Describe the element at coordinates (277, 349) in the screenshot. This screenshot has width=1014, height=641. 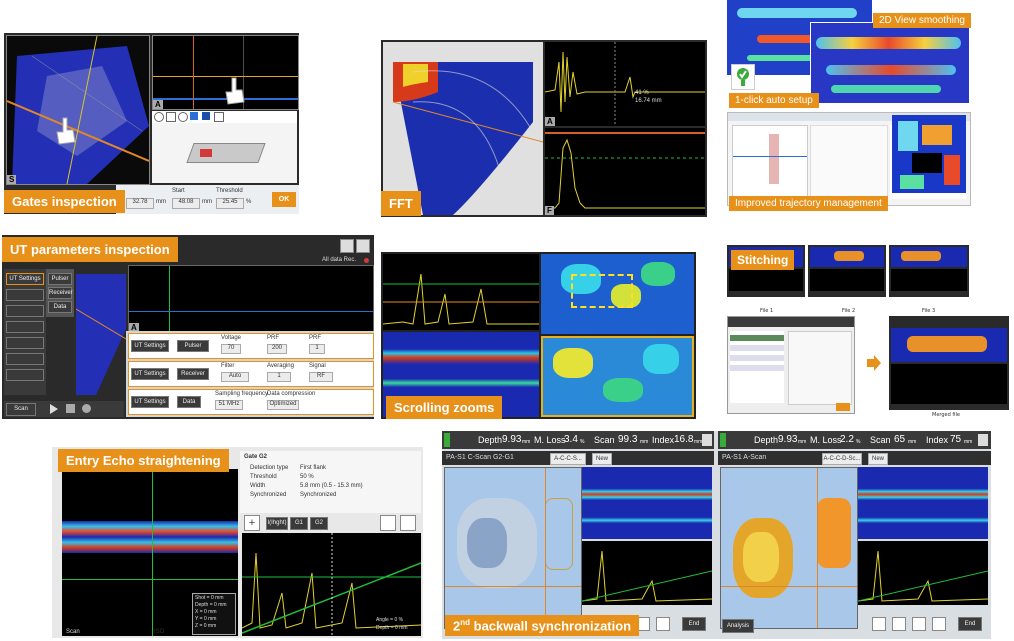
I see `prf-field: 200` at that location.